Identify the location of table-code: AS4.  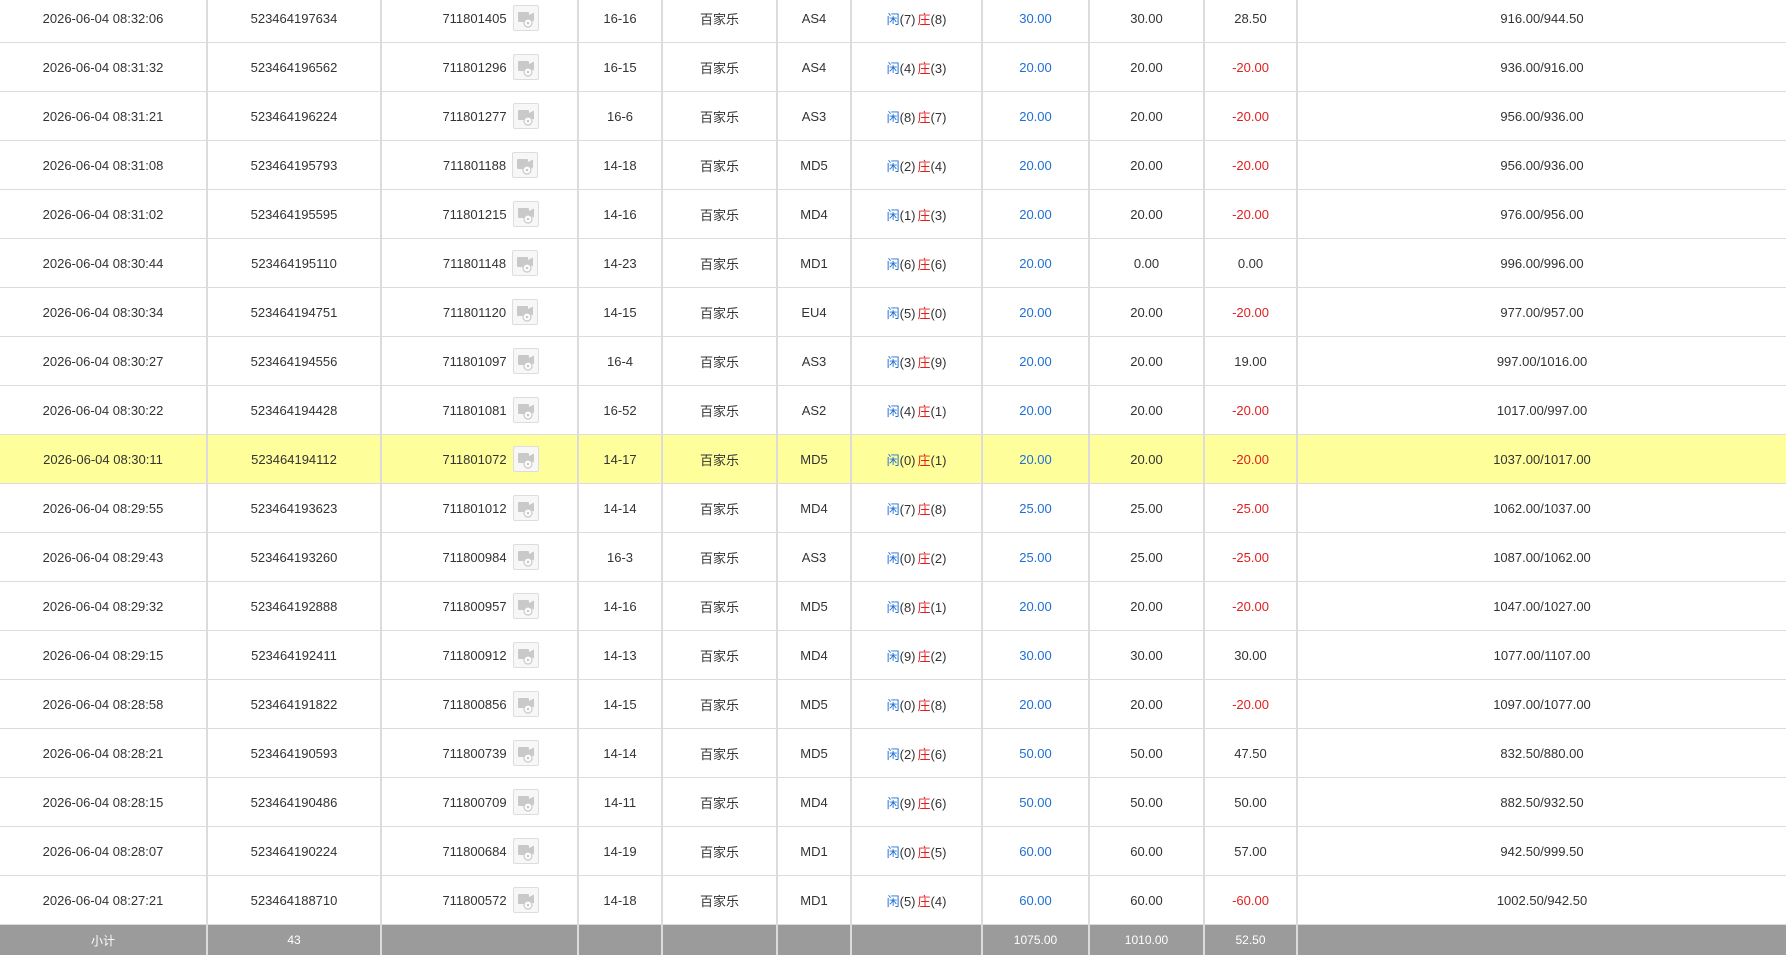
(814, 67).